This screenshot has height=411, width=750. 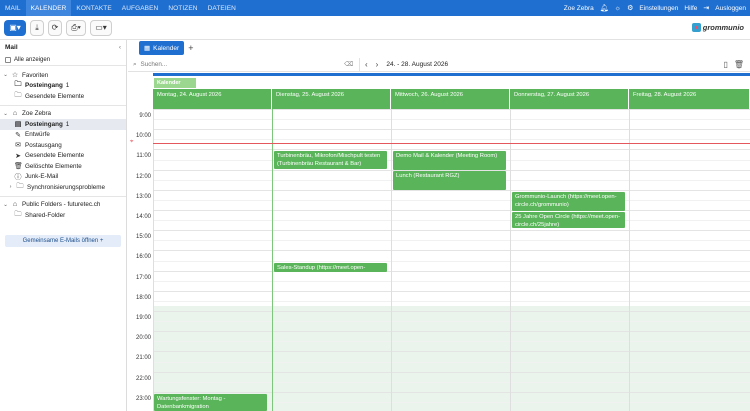 What do you see at coordinates (630, 8) in the screenshot?
I see `gear-icon: ⚙` at bounding box center [630, 8].